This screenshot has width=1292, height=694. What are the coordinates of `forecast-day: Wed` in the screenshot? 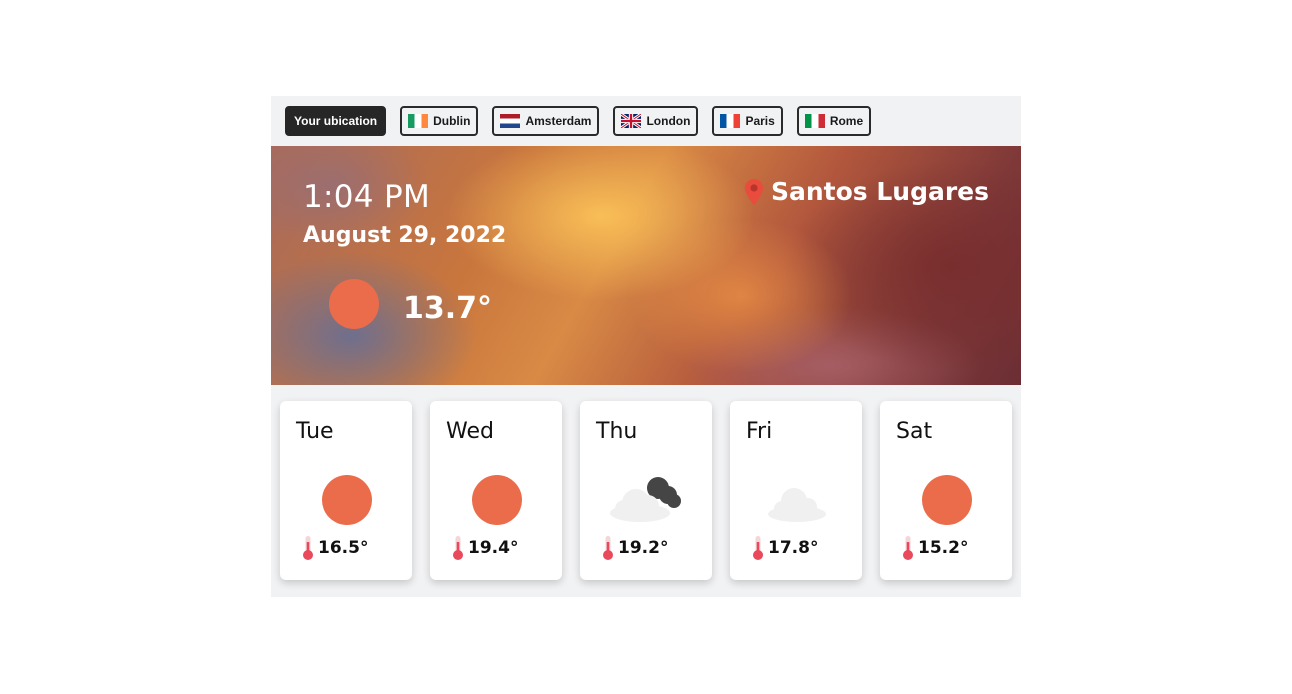 It's located at (470, 431).